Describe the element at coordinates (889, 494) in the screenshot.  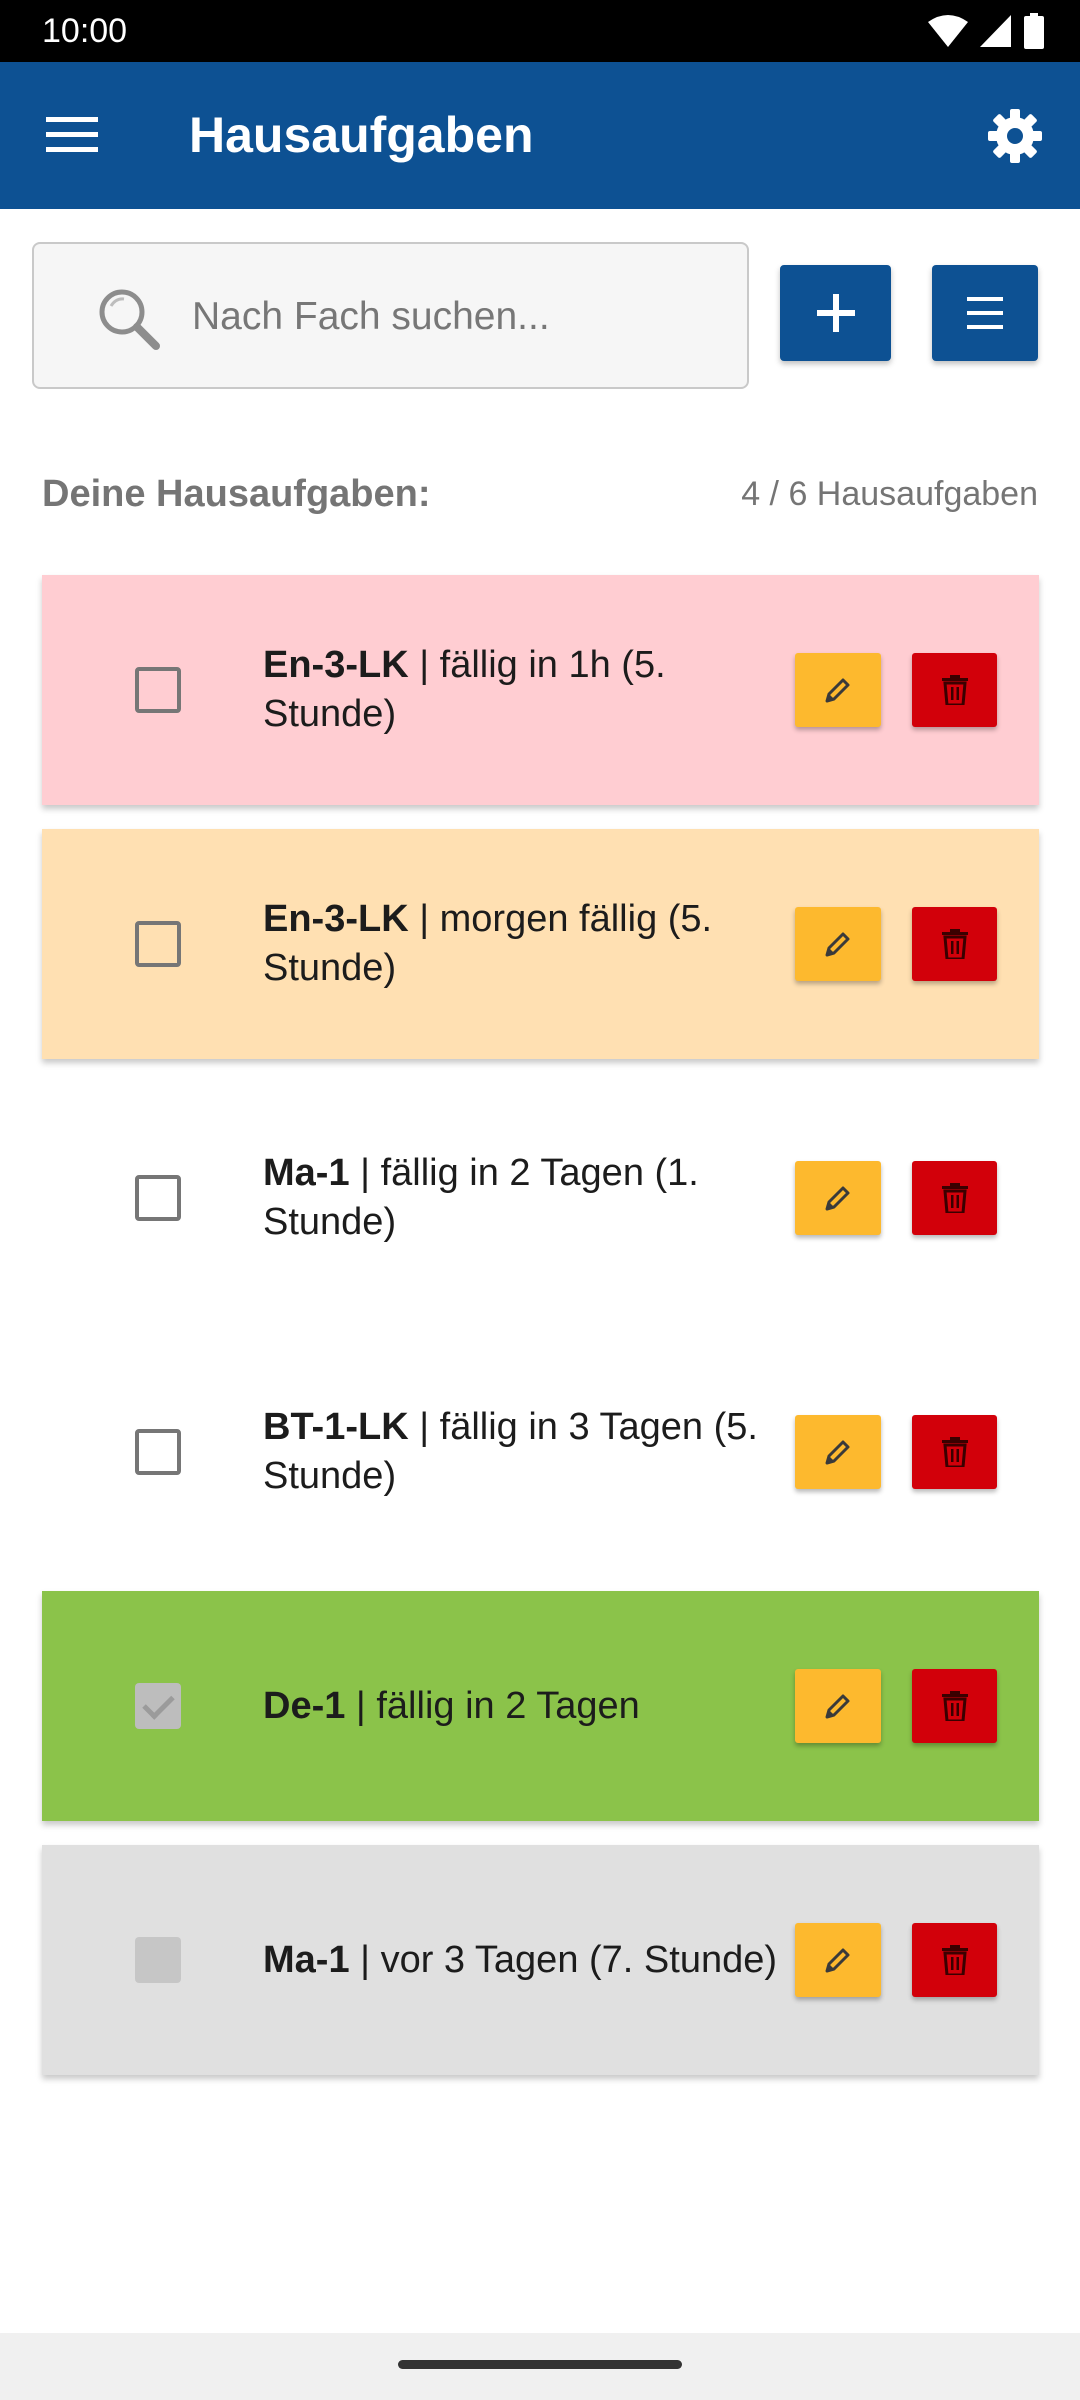
I see `homework-count: 4 / 6 Hausaufgaben` at that location.